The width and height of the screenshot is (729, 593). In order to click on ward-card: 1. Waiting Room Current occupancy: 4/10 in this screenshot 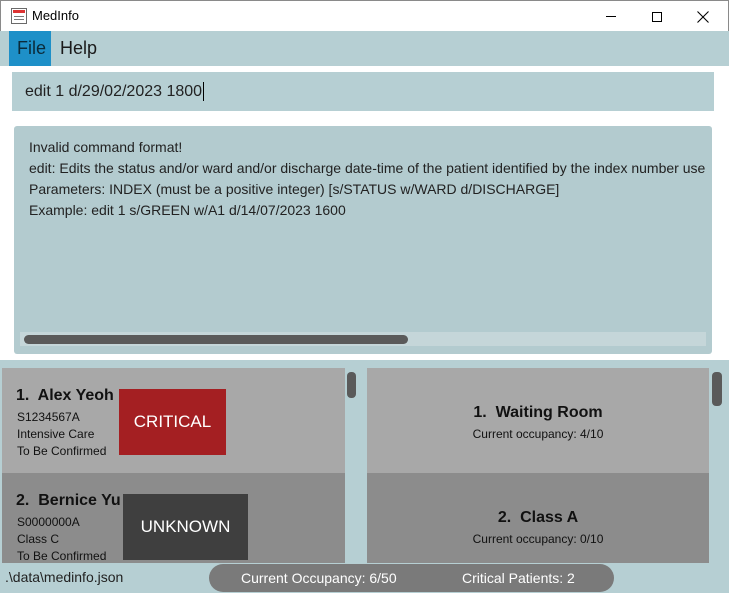, I will do `click(538, 420)`.